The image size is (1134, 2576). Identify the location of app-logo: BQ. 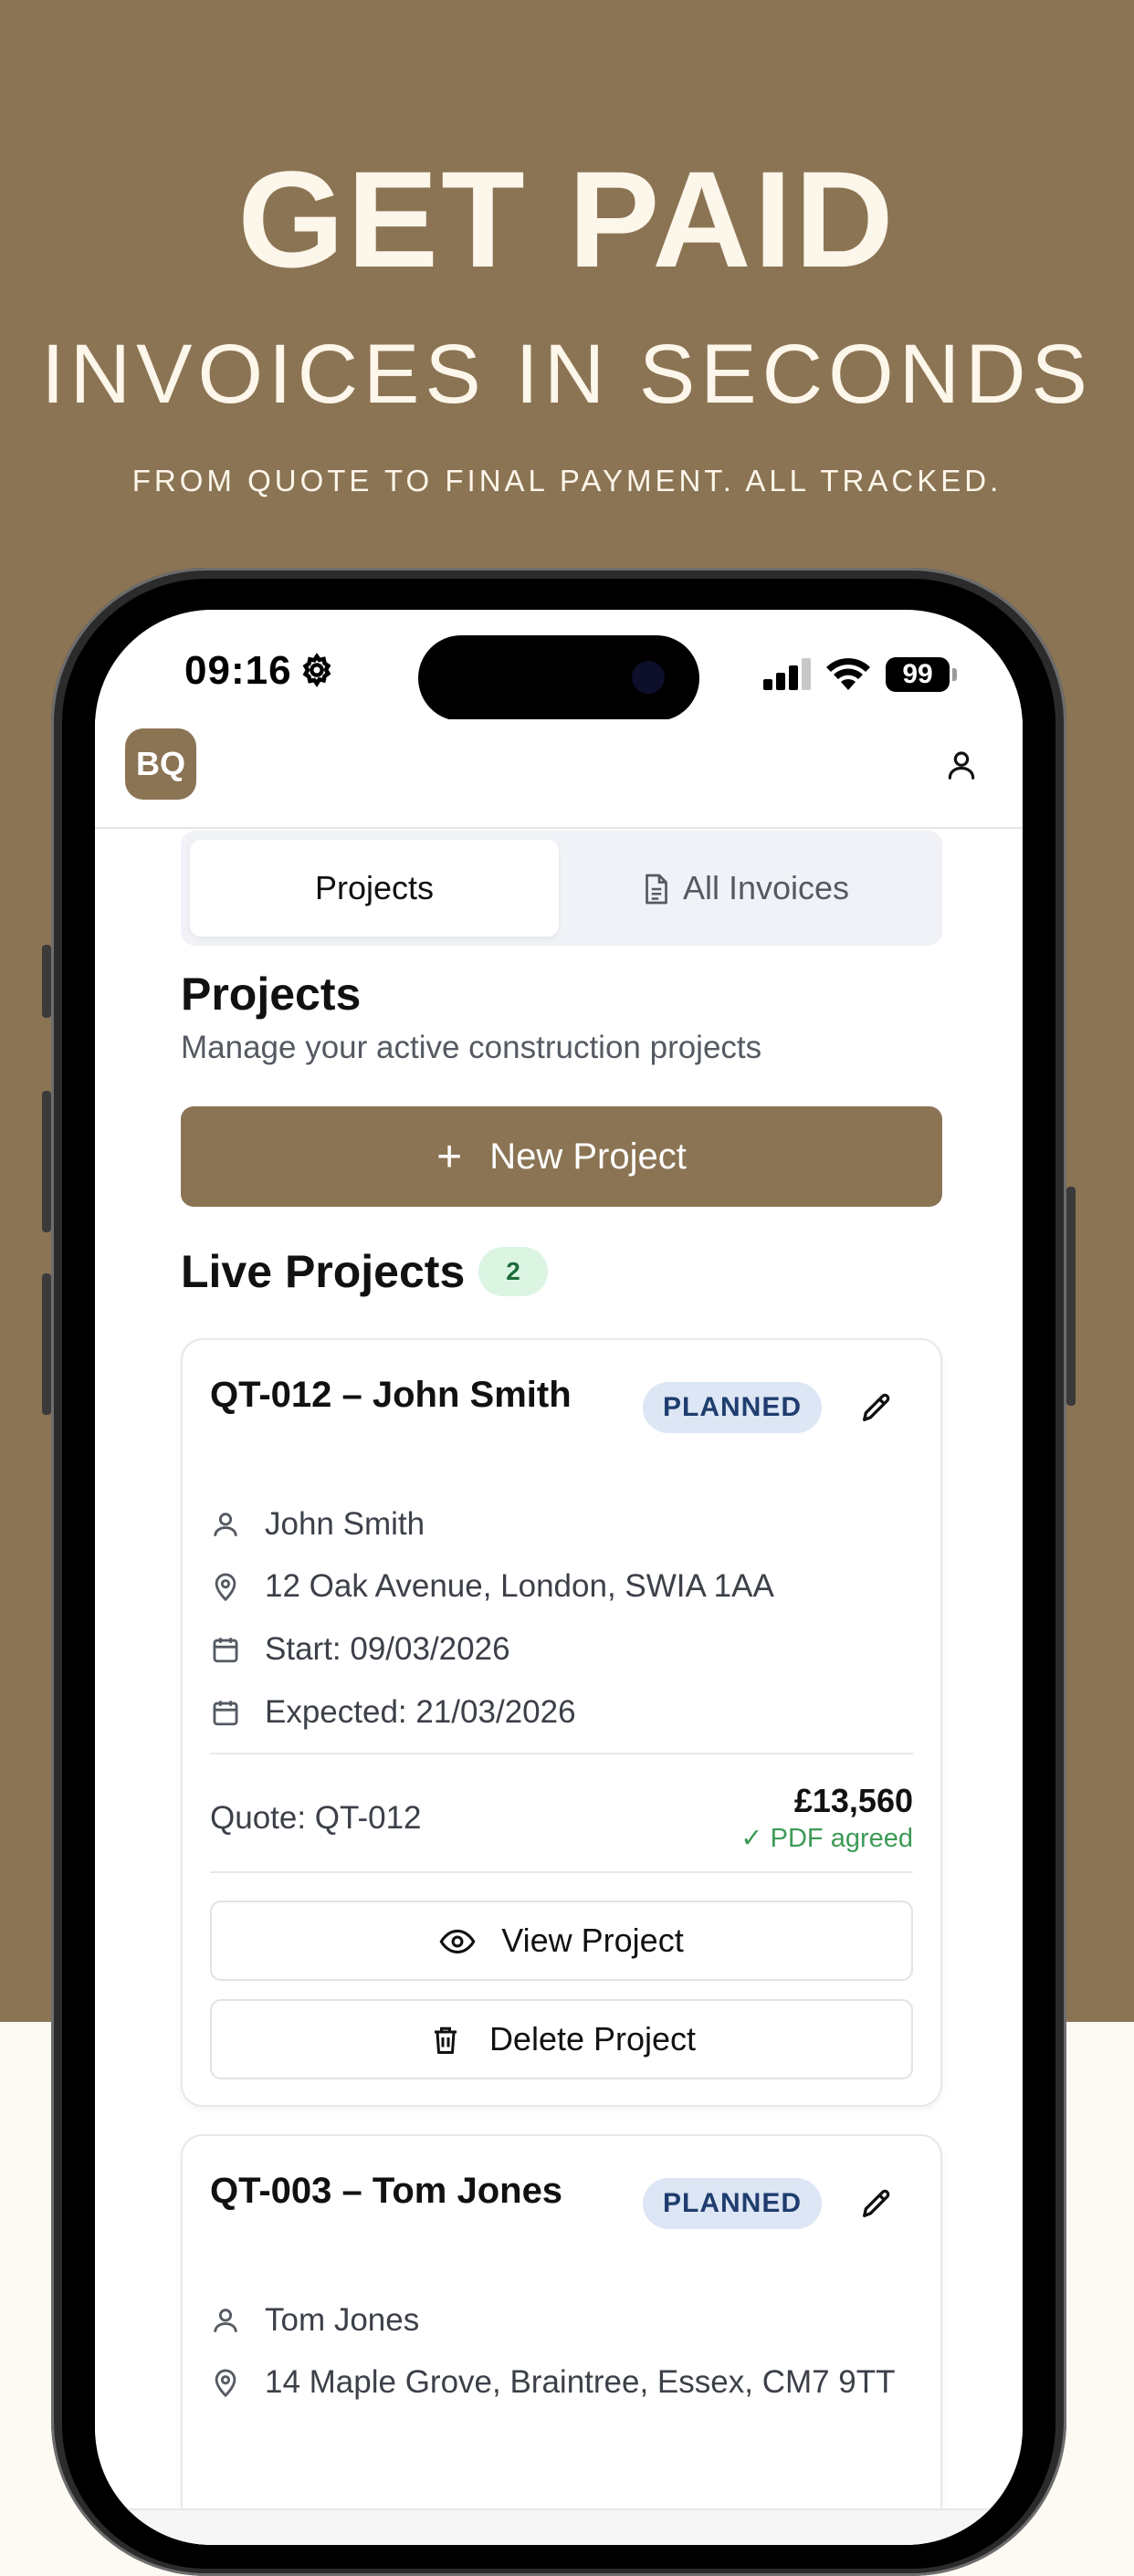
(160, 764).